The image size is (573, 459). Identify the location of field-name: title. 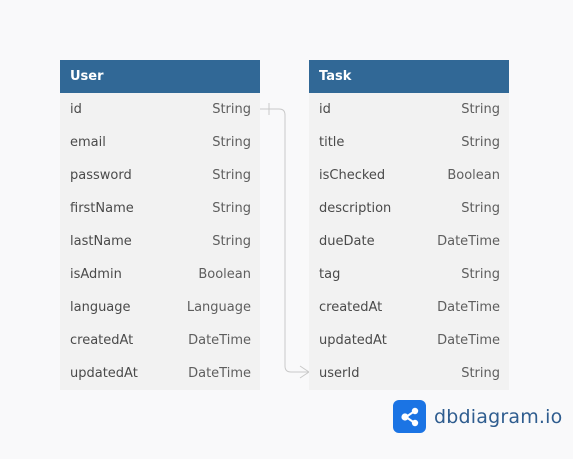
(332, 142).